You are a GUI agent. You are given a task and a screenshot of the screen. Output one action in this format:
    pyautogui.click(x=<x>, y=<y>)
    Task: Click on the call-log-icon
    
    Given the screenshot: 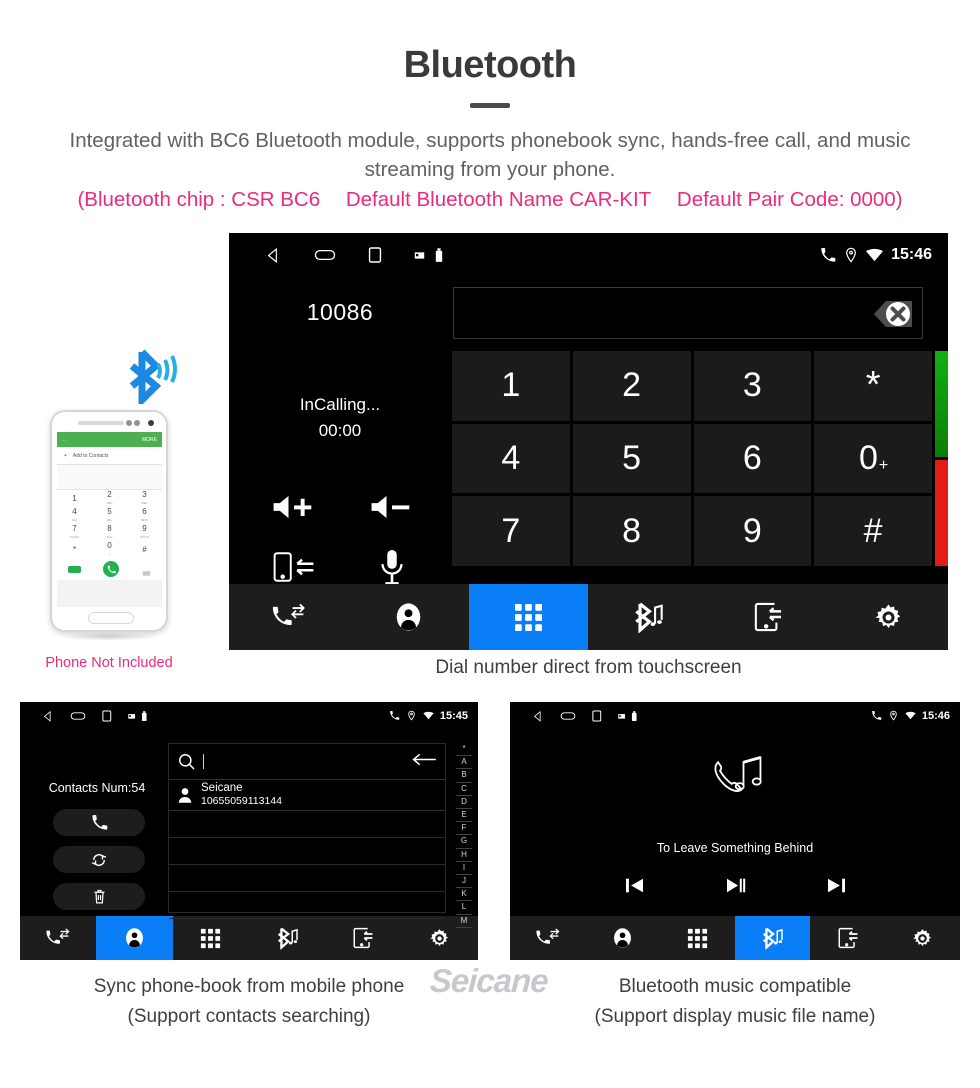 What is the action you would take?
    pyautogui.click(x=289, y=617)
    